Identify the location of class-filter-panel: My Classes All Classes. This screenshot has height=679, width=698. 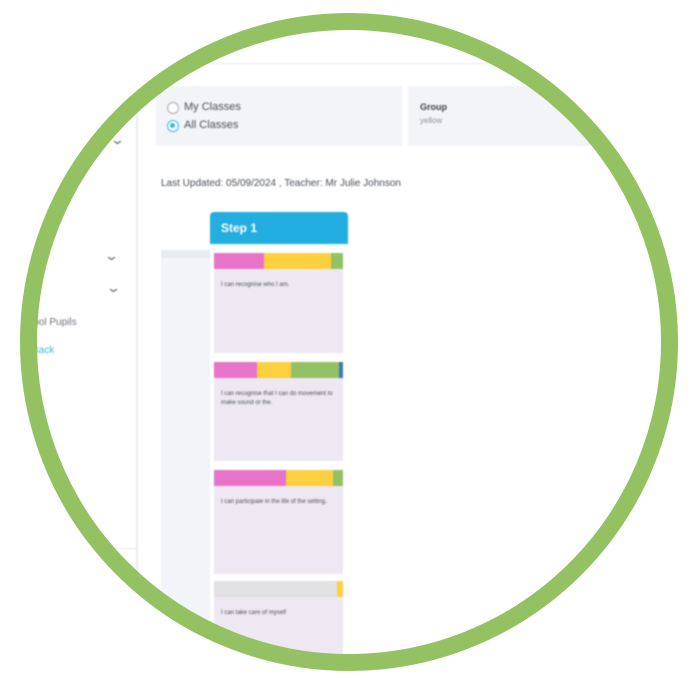
(279, 116).